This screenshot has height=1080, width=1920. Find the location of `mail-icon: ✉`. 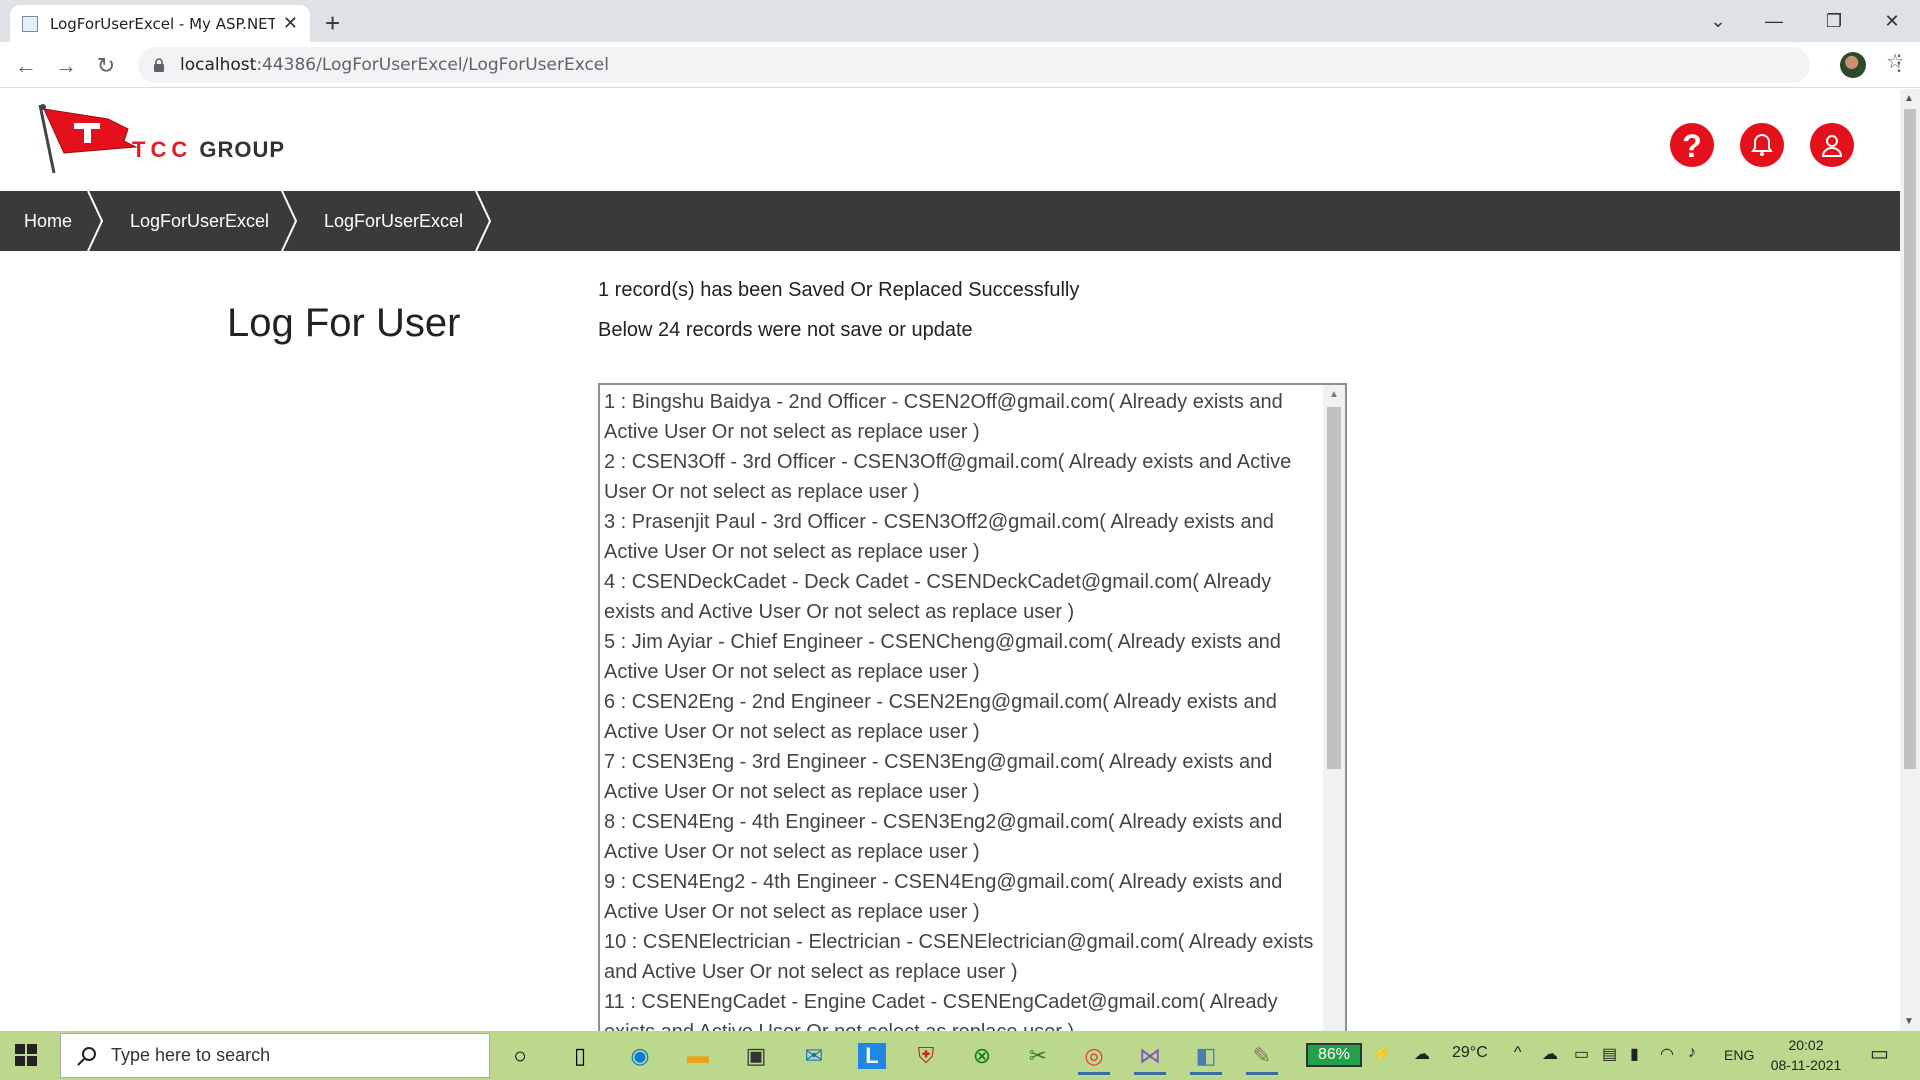

mail-icon: ✉ is located at coordinates (814, 1056).